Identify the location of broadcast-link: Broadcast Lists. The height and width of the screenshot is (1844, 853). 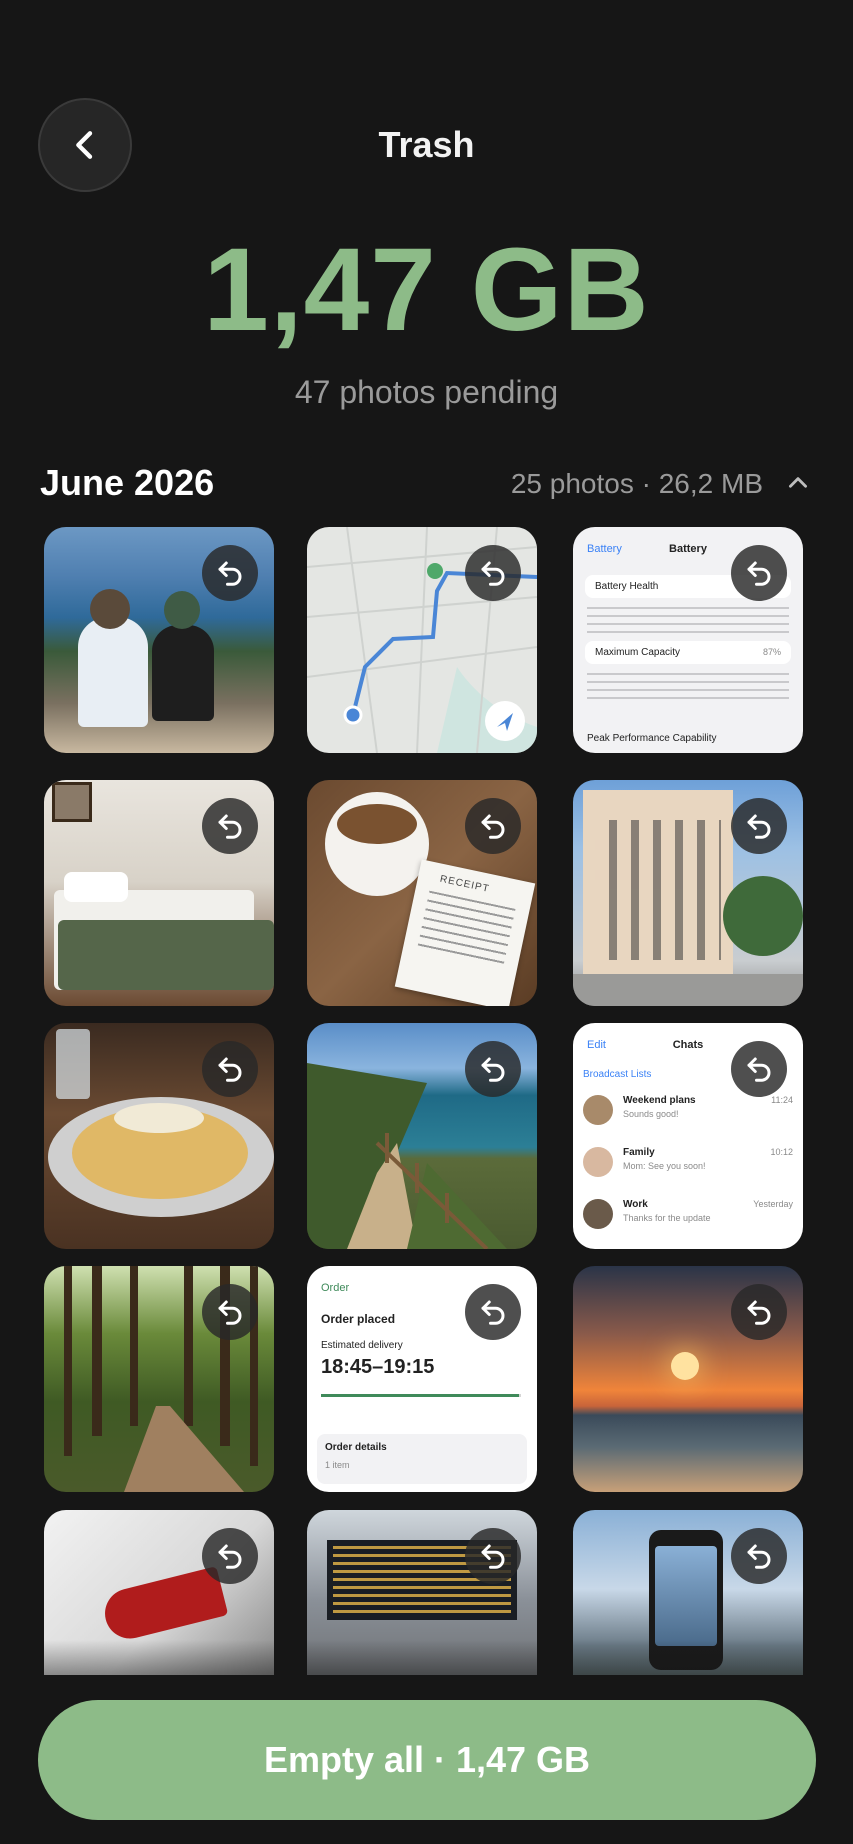
(617, 1074).